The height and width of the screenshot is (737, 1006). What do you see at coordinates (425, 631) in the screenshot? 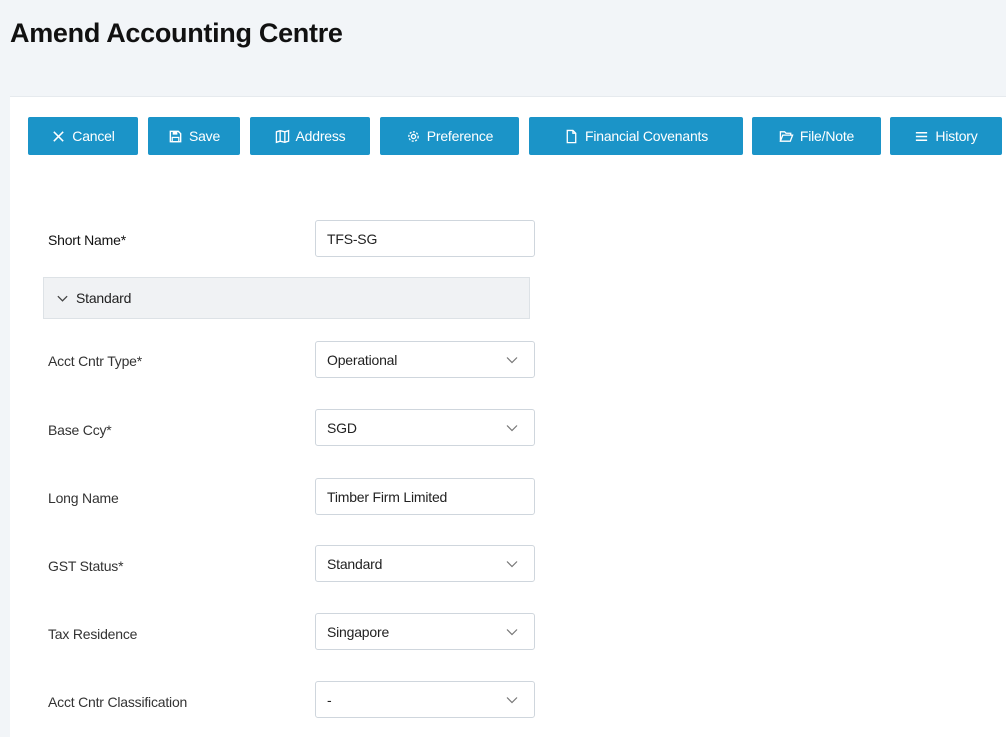
I see `tax-residence-select: Singapore` at bounding box center [425, 631].